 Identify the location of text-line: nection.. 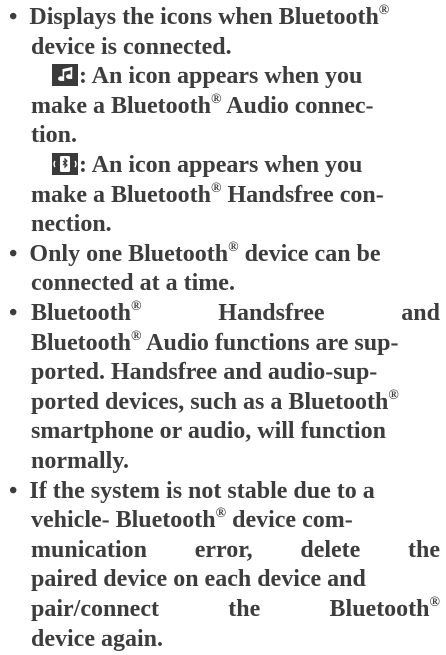
(71, 224).